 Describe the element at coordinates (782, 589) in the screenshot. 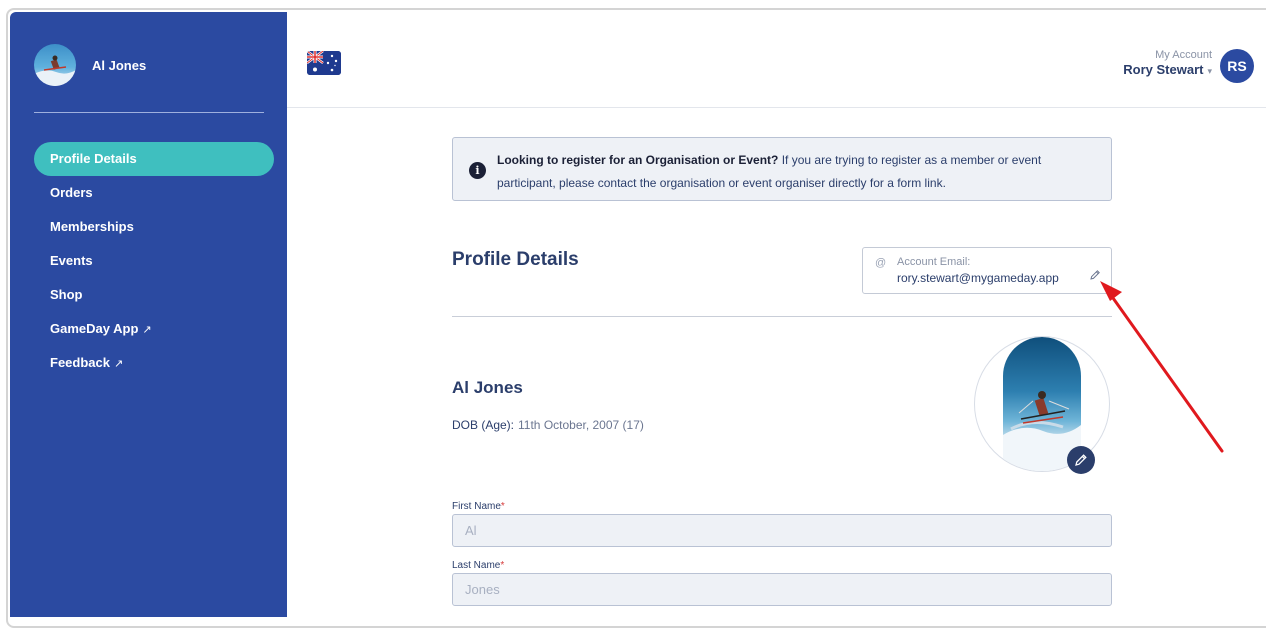

I see `last-name-field: Jones` at that location.